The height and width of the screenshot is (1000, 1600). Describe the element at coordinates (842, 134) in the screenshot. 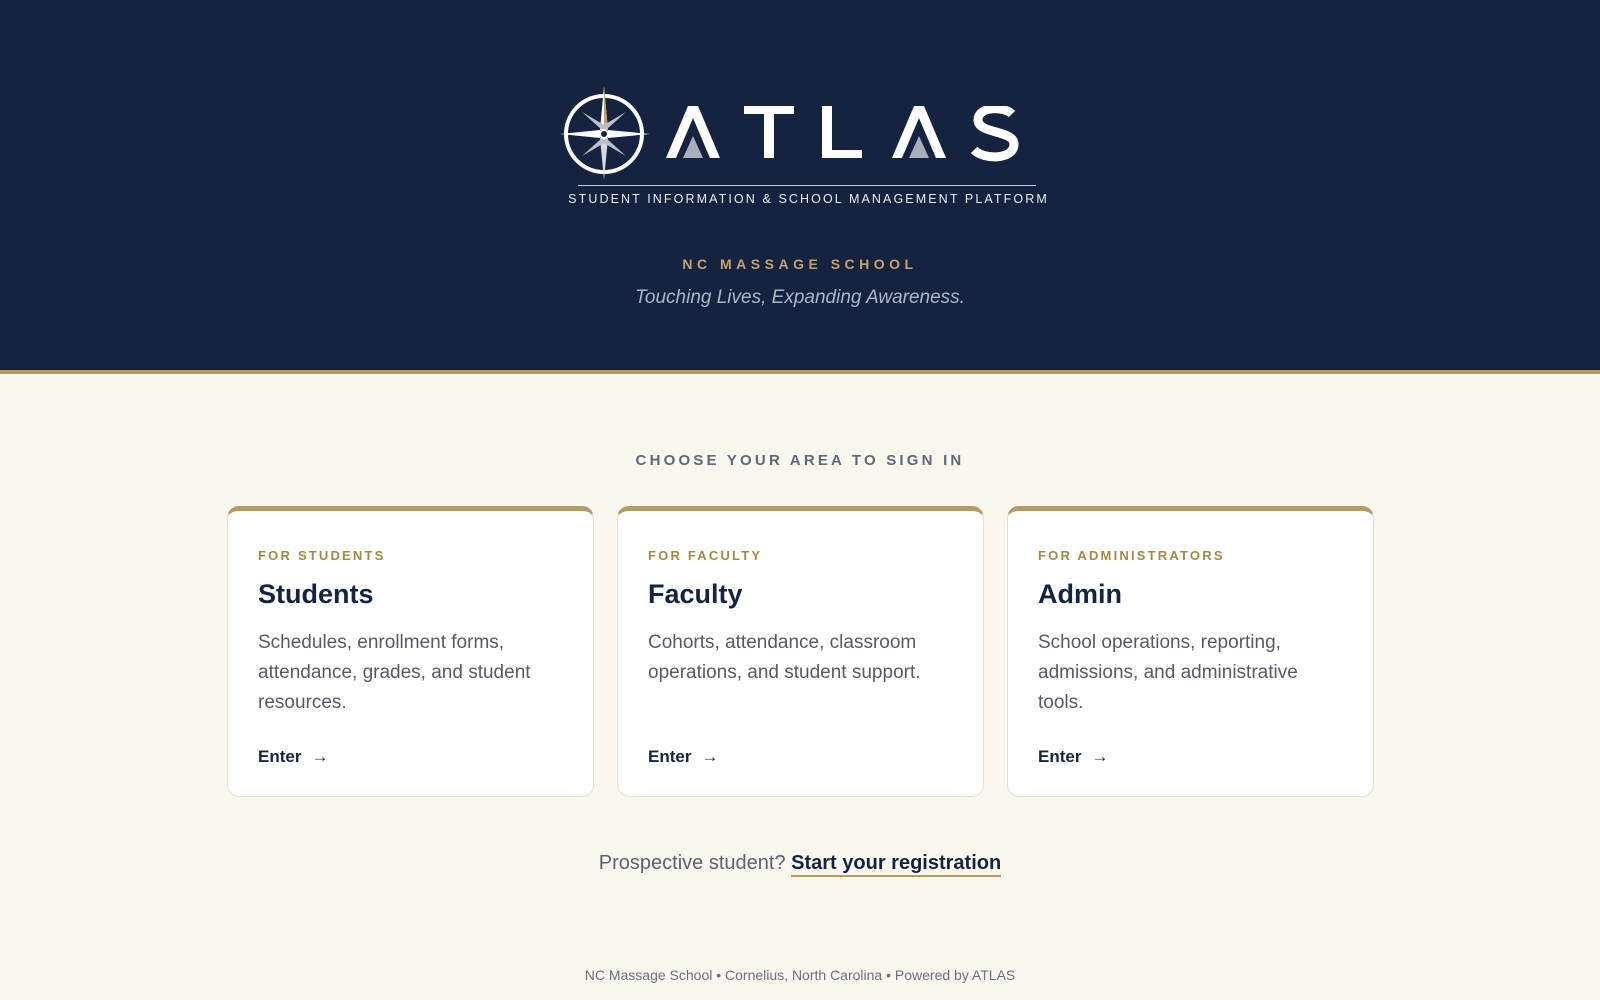

I see `atlas-wordmark` at that location.